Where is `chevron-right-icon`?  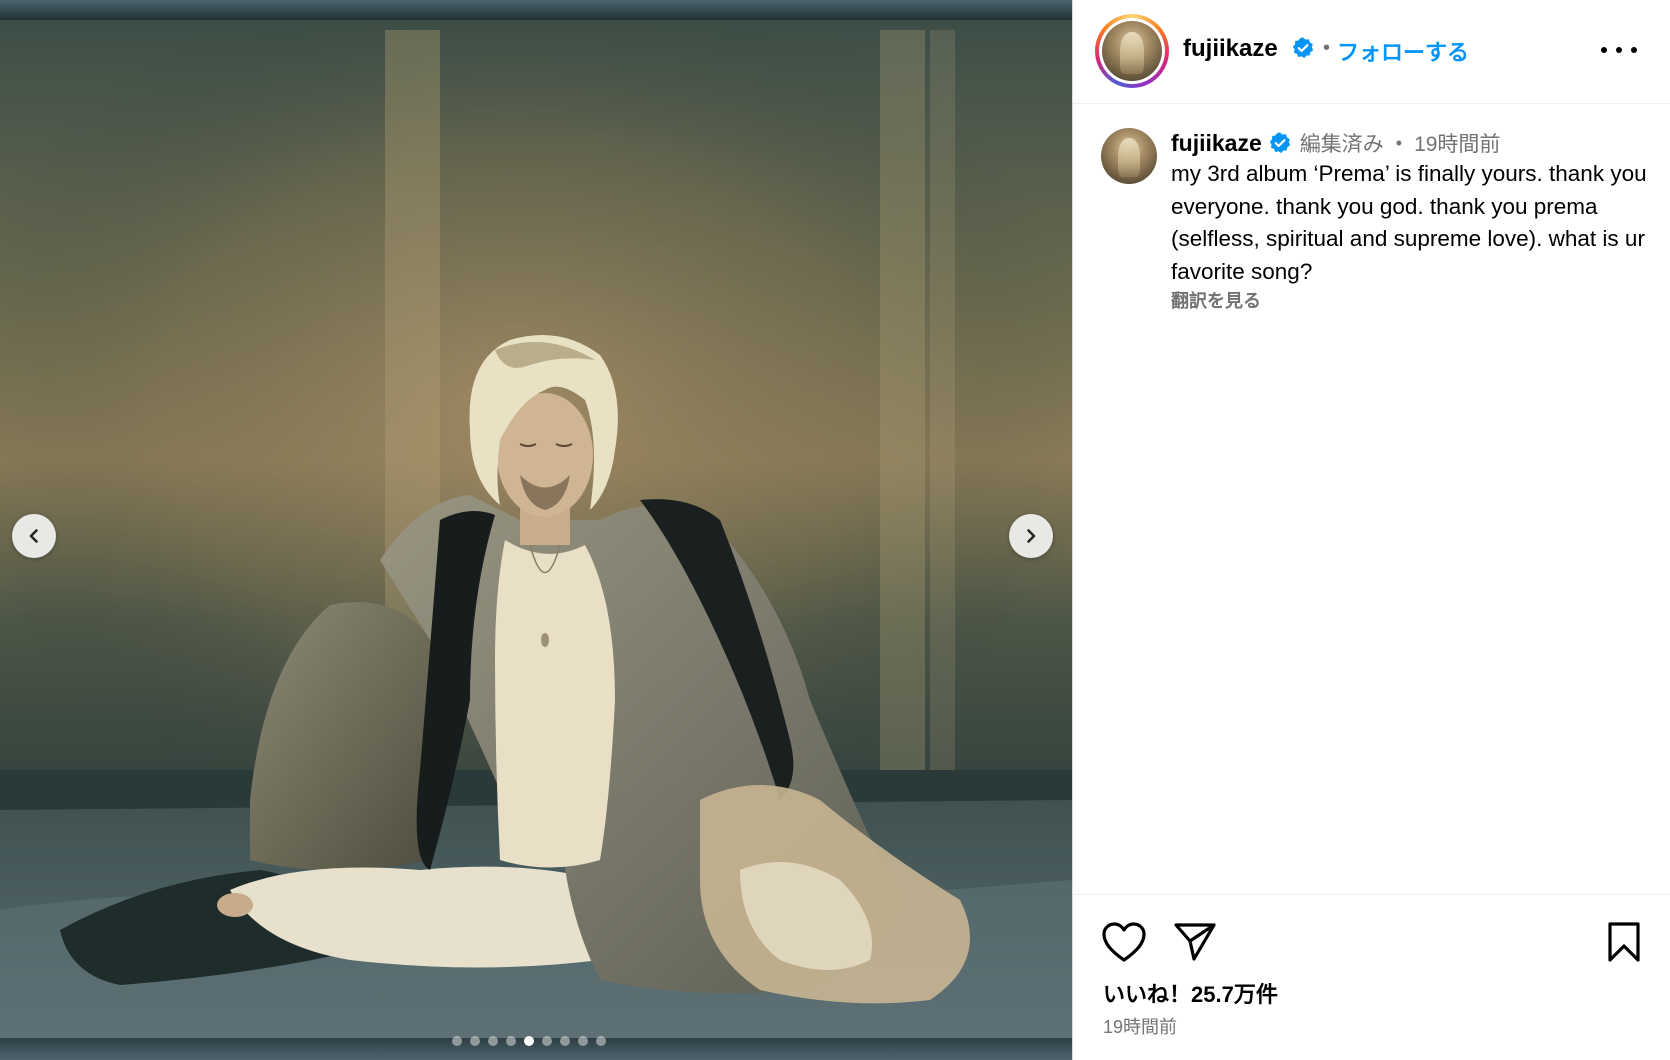
chevron-right-icon is located at coordinates (1031, 536).